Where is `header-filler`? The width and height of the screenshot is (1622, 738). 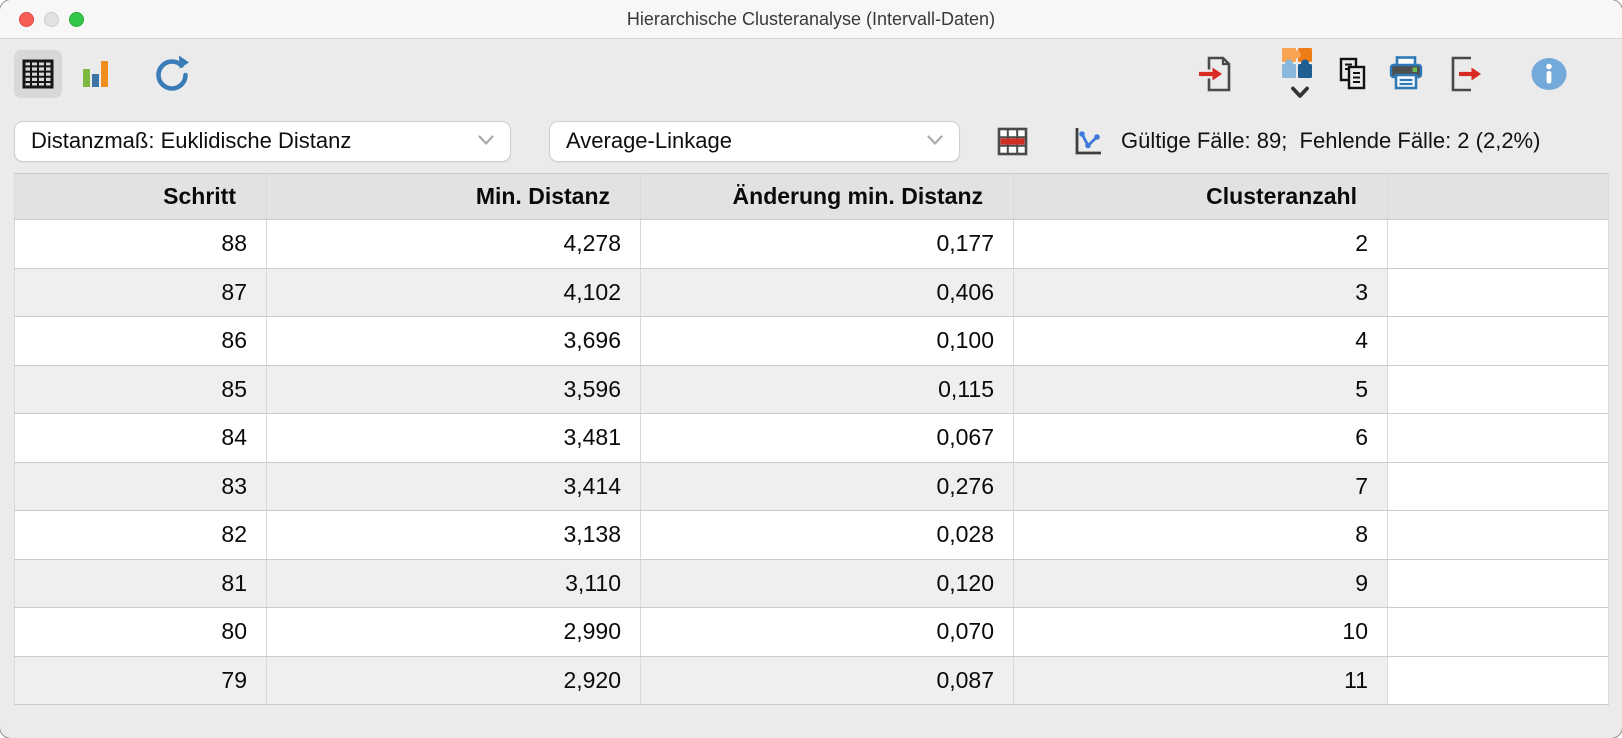
header-filler is located at coordinates (1498, 196).